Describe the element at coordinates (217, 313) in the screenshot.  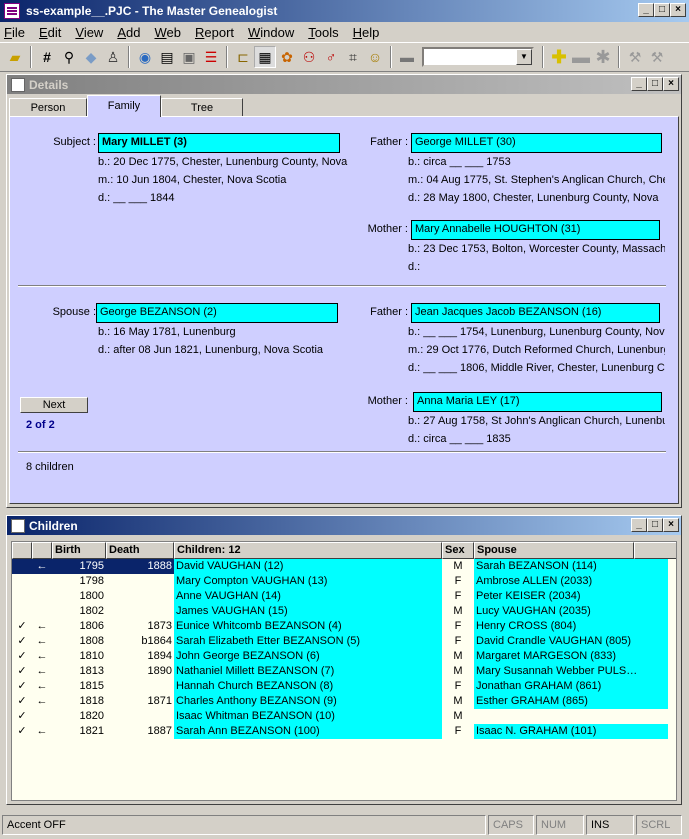
I see `spouse-name-field: George BEZANSON (2)` at that location.